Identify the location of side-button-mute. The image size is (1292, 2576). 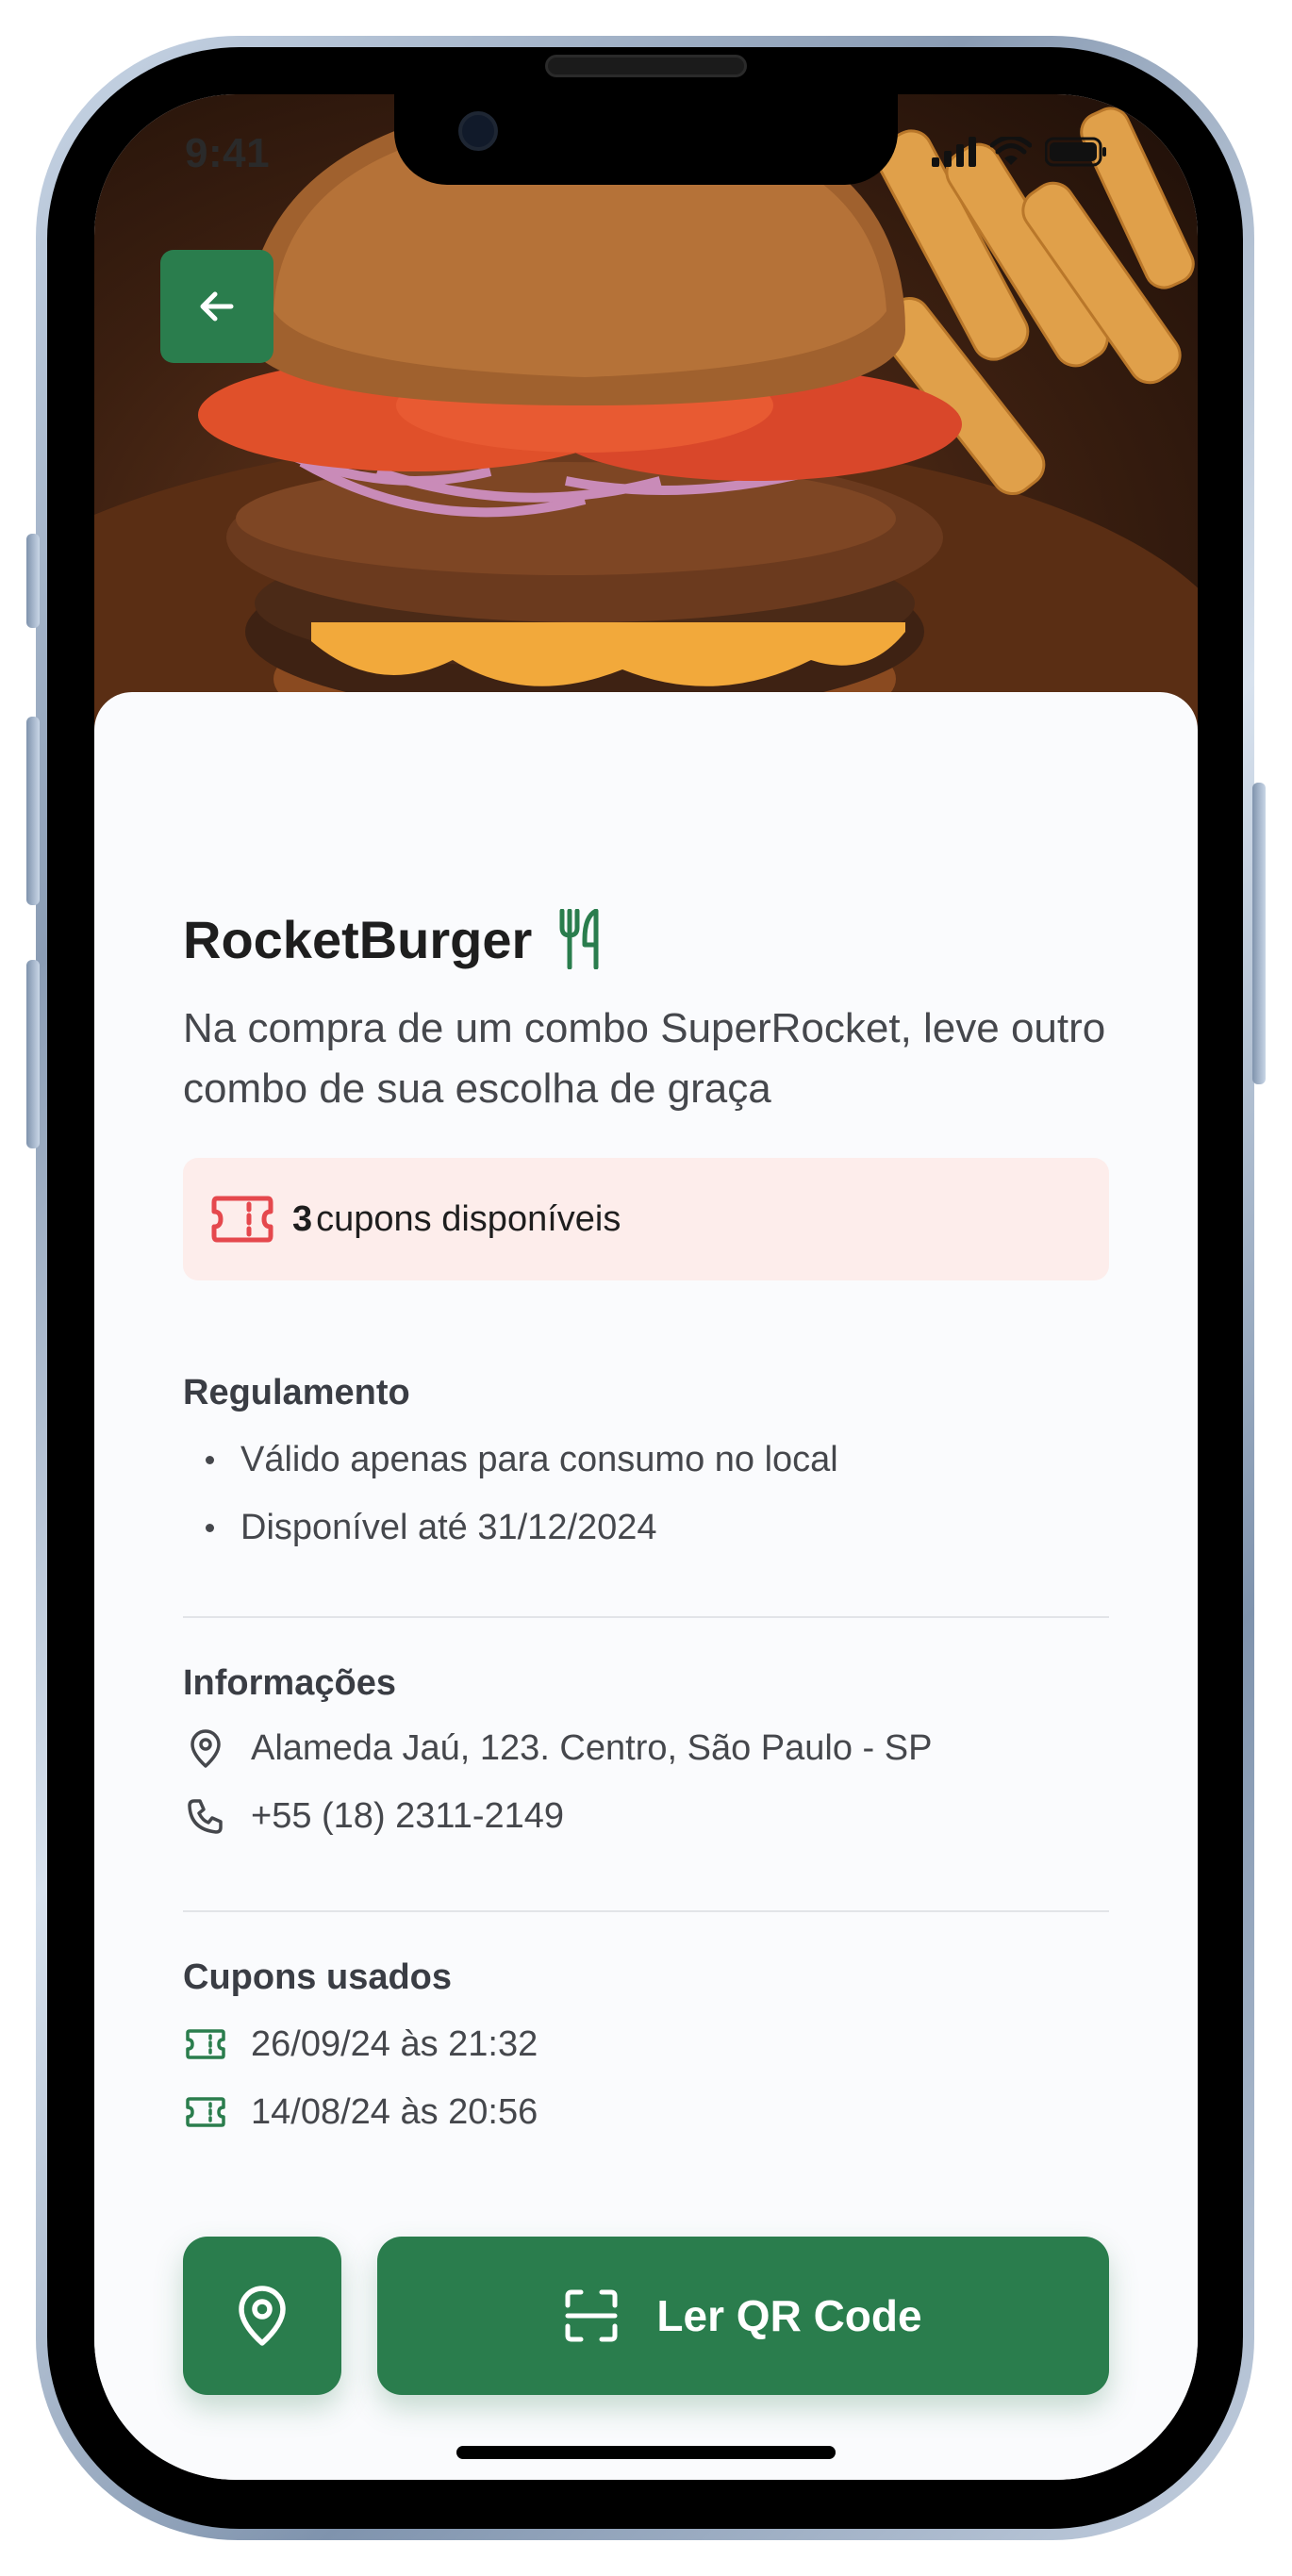
(33, 581).